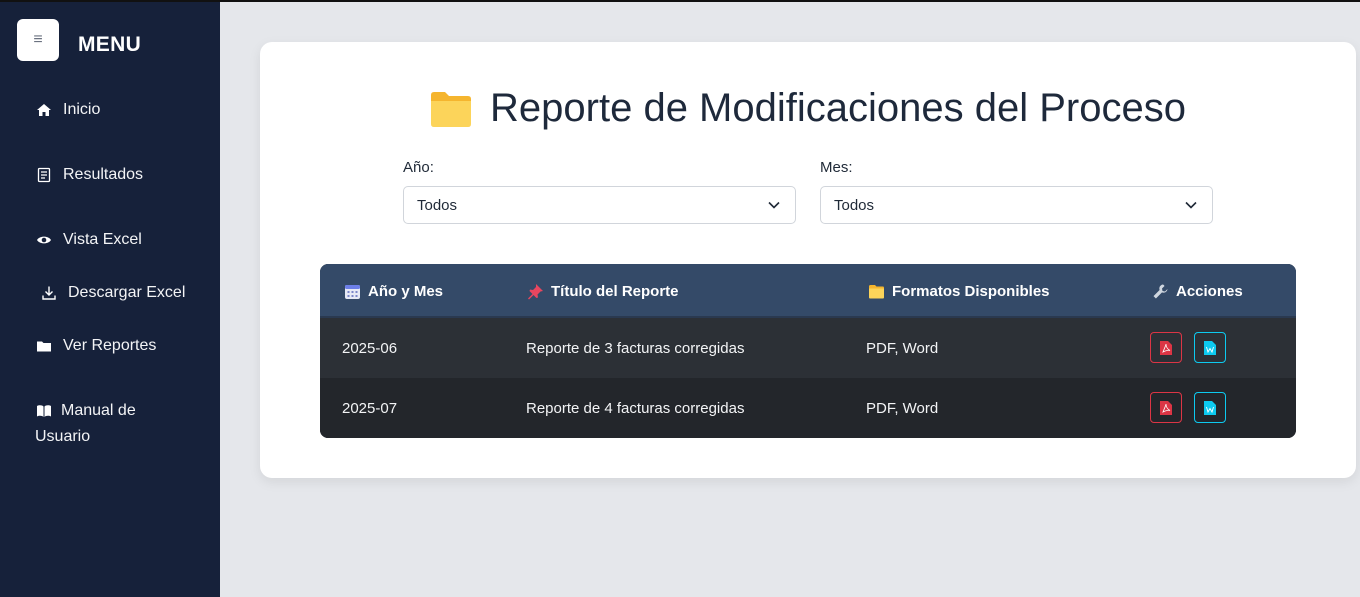  Describe the element at coordinates (418, 167) in the screenshot. I see `year-filter-label: Año:` at that location.